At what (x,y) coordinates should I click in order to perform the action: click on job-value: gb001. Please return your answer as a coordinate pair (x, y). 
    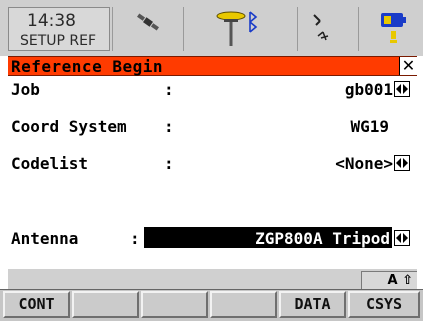
    Looking at the image, I should click on (369, 89).